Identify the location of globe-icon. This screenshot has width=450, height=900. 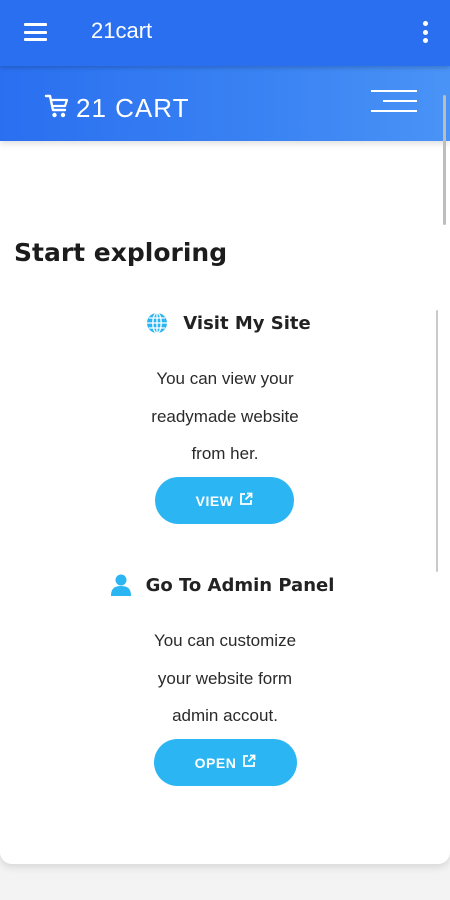
(157, 323).